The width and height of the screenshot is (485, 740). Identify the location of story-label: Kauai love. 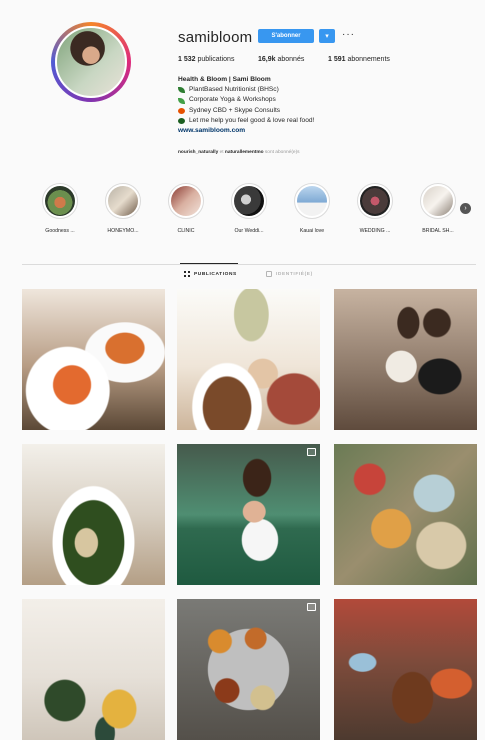
(312, 231).